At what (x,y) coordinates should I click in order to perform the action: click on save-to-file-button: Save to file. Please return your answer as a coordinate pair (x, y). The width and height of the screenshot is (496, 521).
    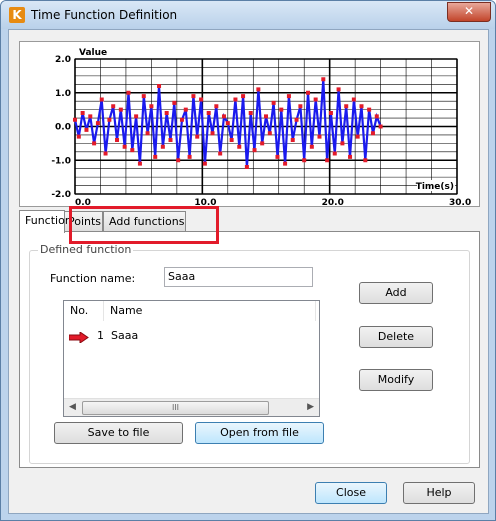
    Looking at the image, I should click on (118, 433).